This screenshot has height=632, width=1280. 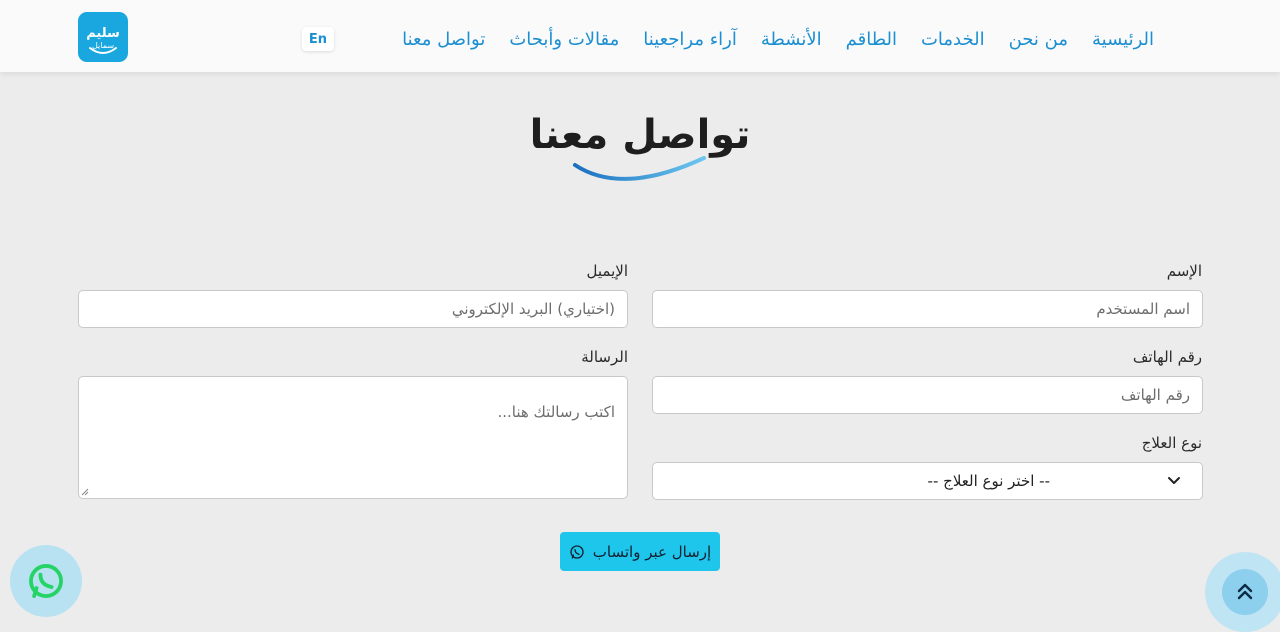 I want to click on email-input: (اختياري) البريد الإلكتروني, so click(x=353, y=309).